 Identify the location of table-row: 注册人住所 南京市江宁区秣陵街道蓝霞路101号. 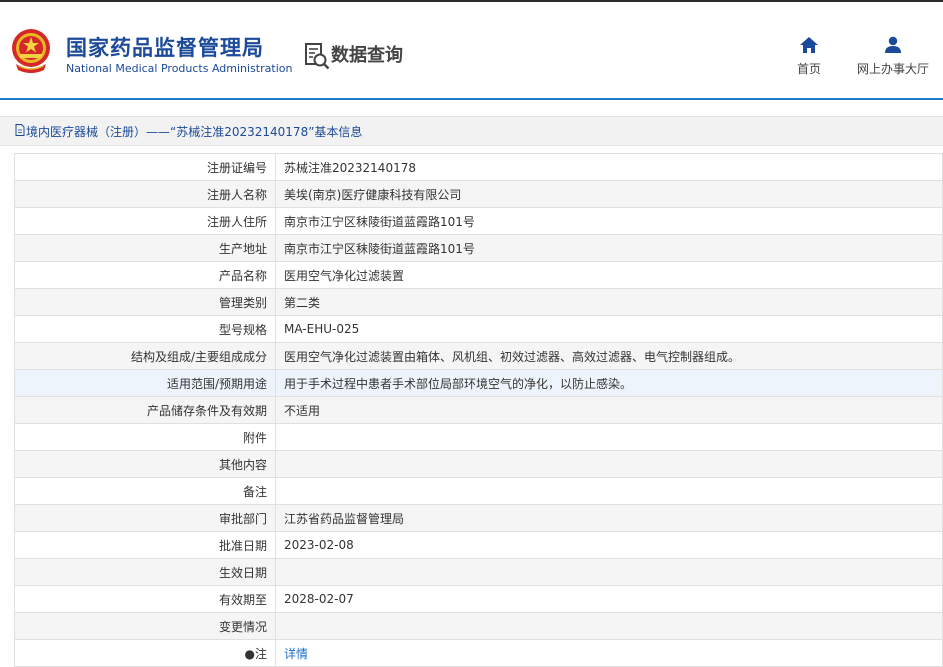
(478, 221).